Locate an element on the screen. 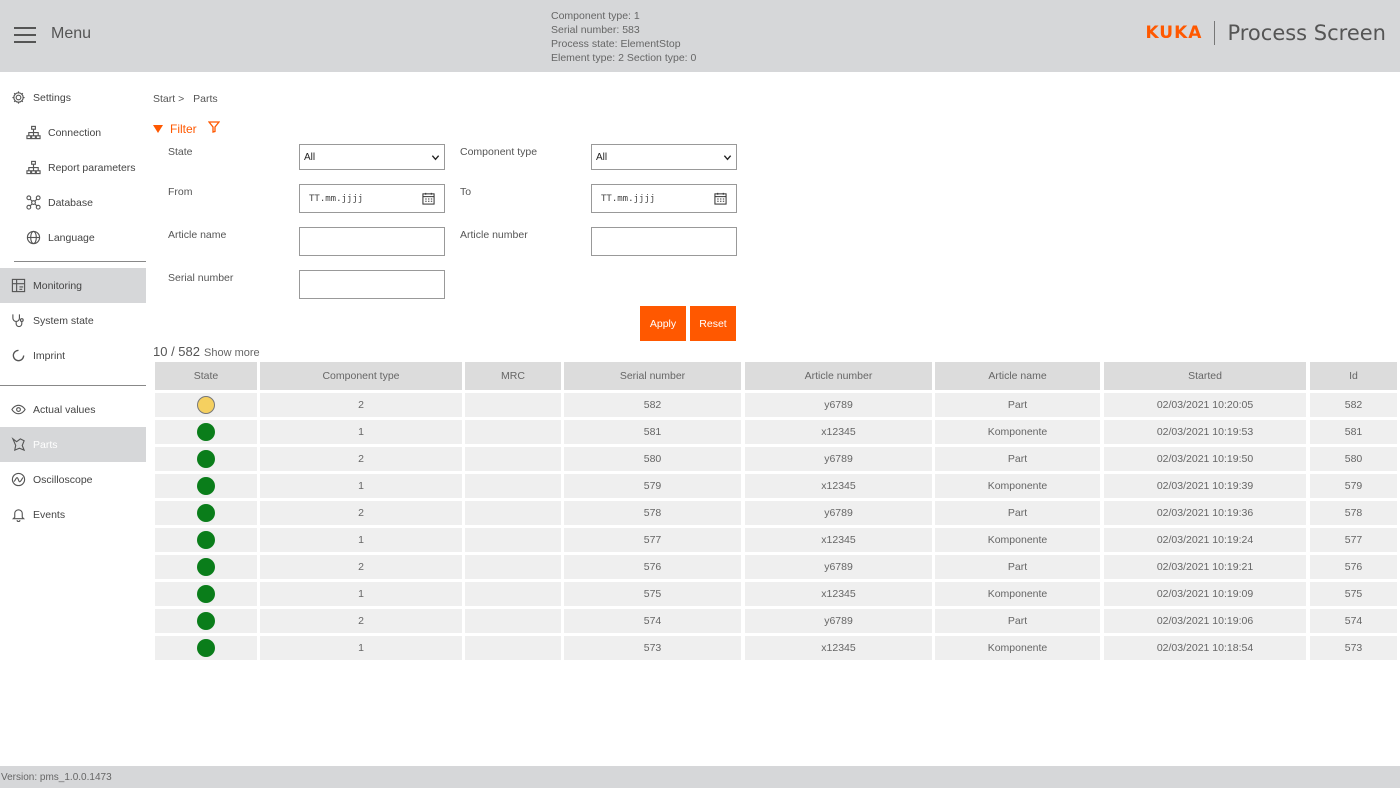 This screenshot has width=1400, height=788. sidebar-item-events: Events is located at coordinates (73, 514).